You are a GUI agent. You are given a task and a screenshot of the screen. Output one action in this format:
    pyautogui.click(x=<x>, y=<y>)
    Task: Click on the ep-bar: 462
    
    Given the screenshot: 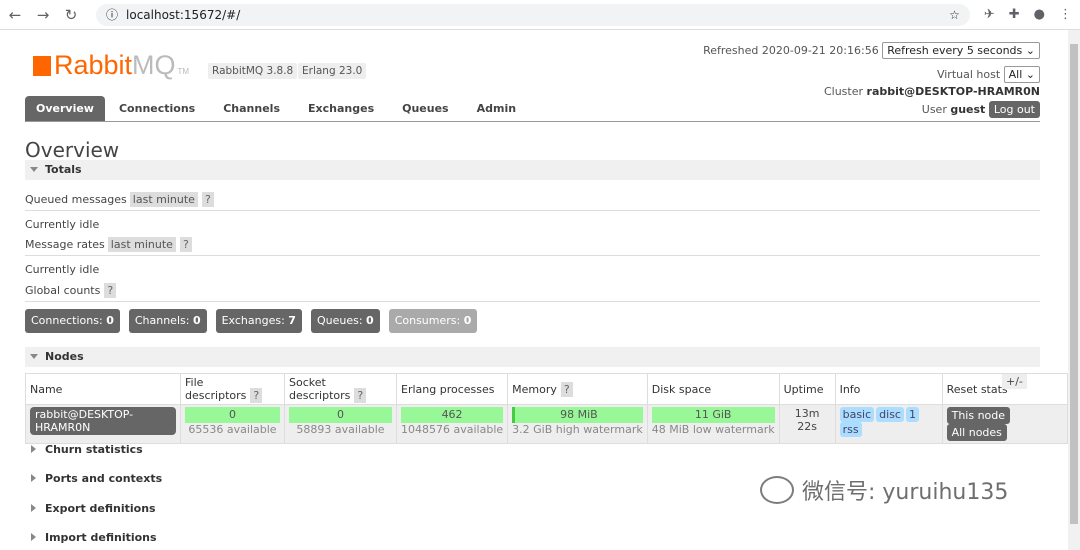 What is the action you would take?
    pyautogui.click(x=452, y=415)
    